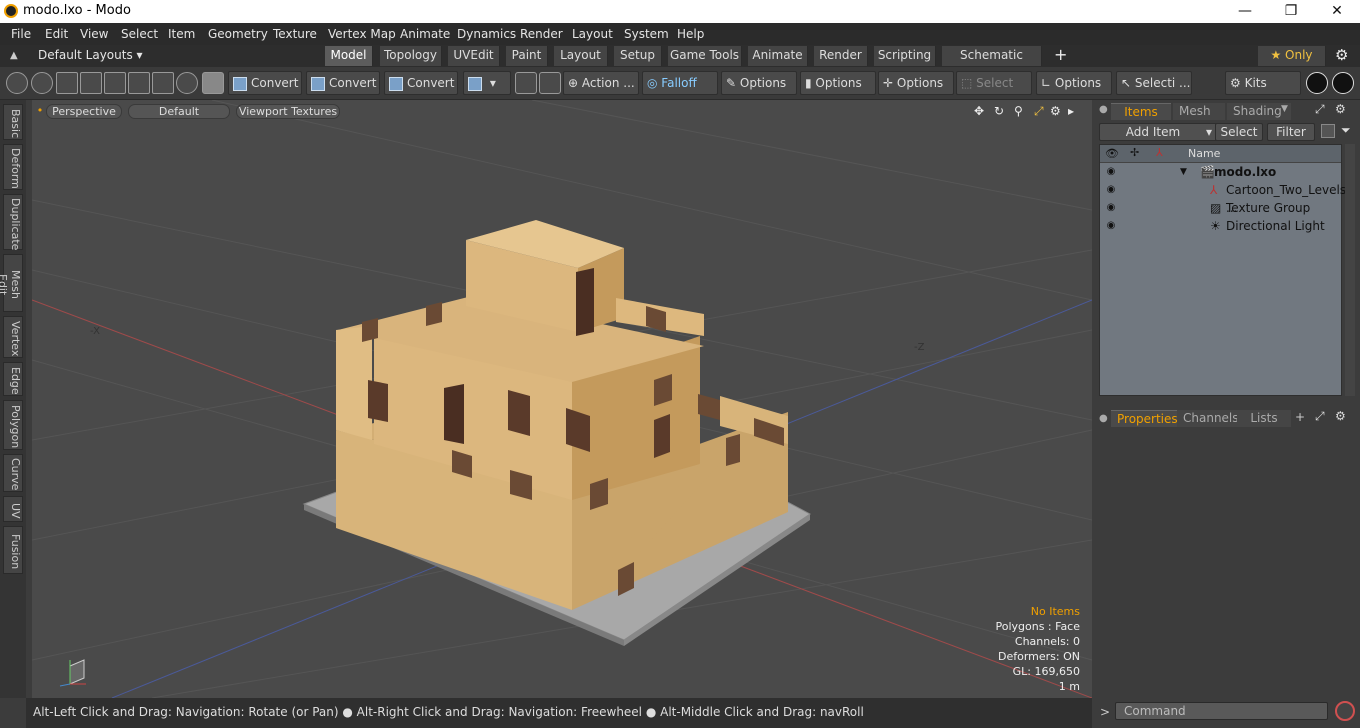 This screenshot has height=728, width=1360. What do you see at coordinates (13, 337) in the screenshot?
I see `tab-vertex: Vertex` at bounding box center [13, 337].